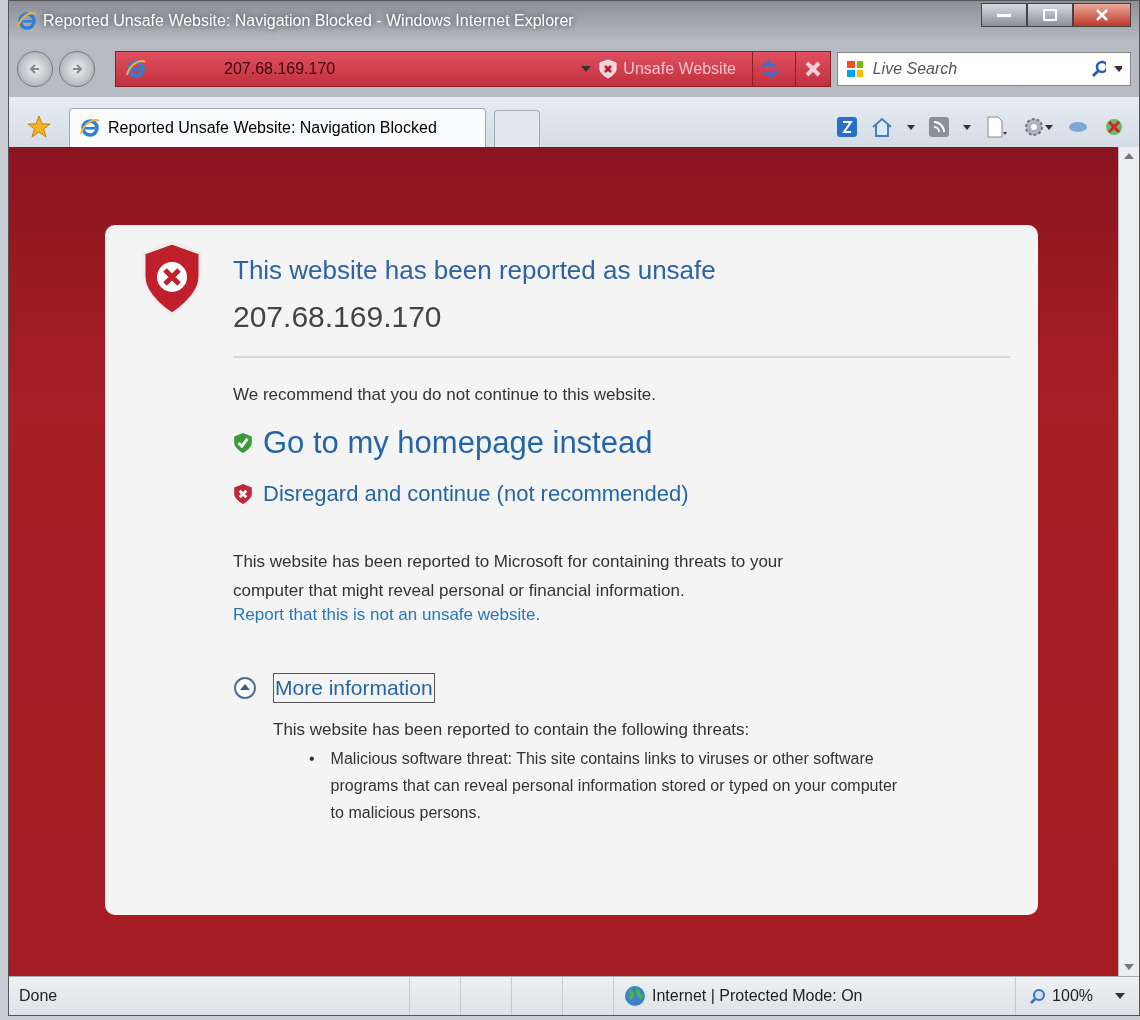 Image resolution: width=1140 pixels, height=1020 pixels. What do you see at coordinates (458, 443) in the screenshot?
I see `homepage-link: Go to my homepage instead` at bounding box center [458, 443].